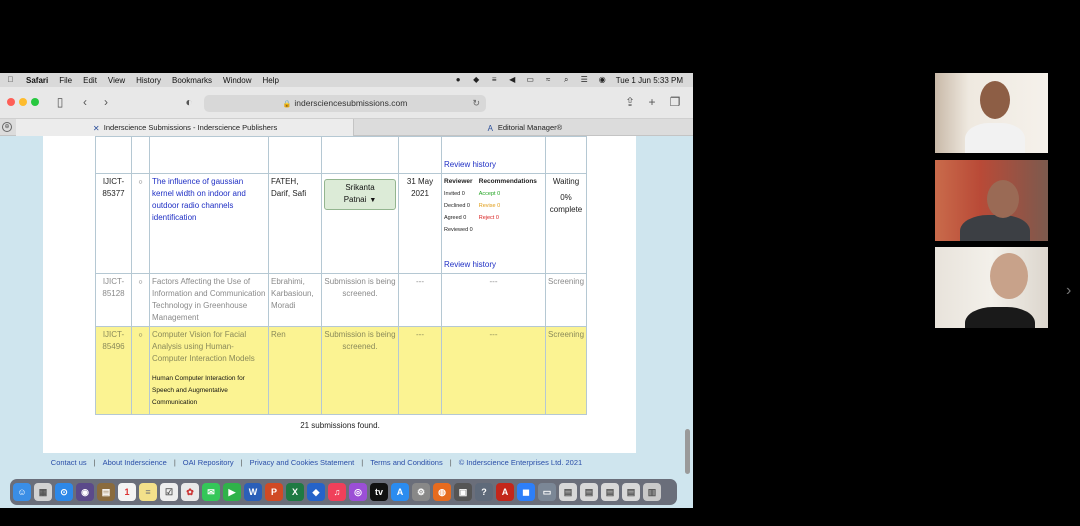  What do you see at coordinates (524, 127) in the screenshot?
I see `tab-editorial-manager: A Editorial Manager®` at bounding box center [524, 127].